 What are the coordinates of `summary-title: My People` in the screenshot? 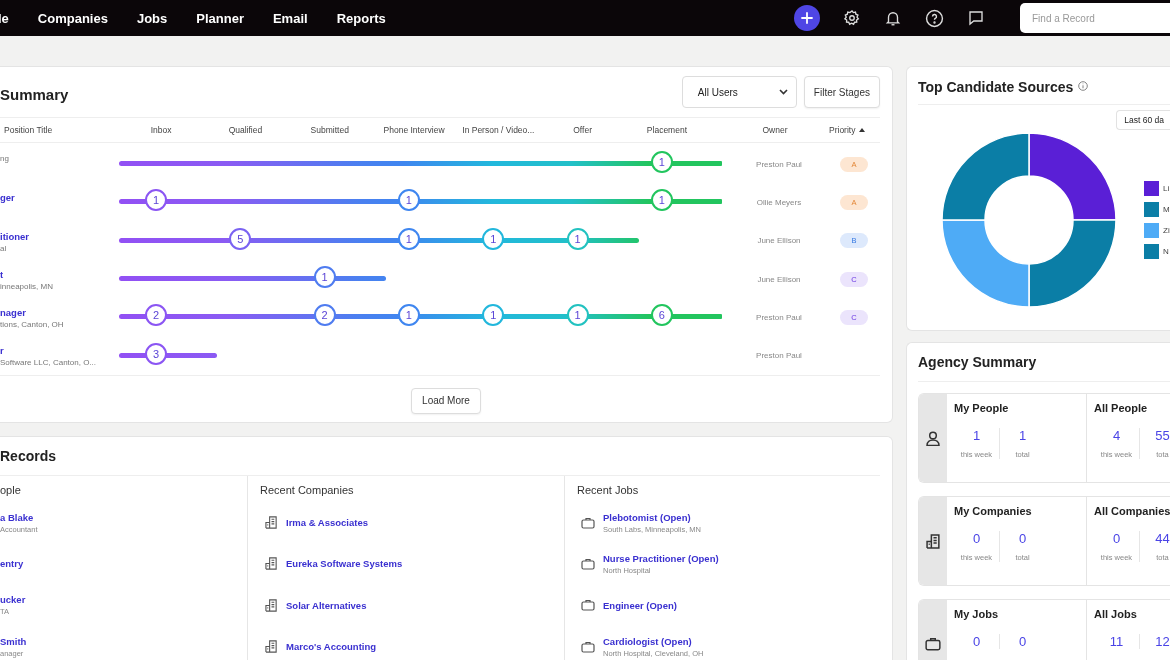 It's located at (982, 408).